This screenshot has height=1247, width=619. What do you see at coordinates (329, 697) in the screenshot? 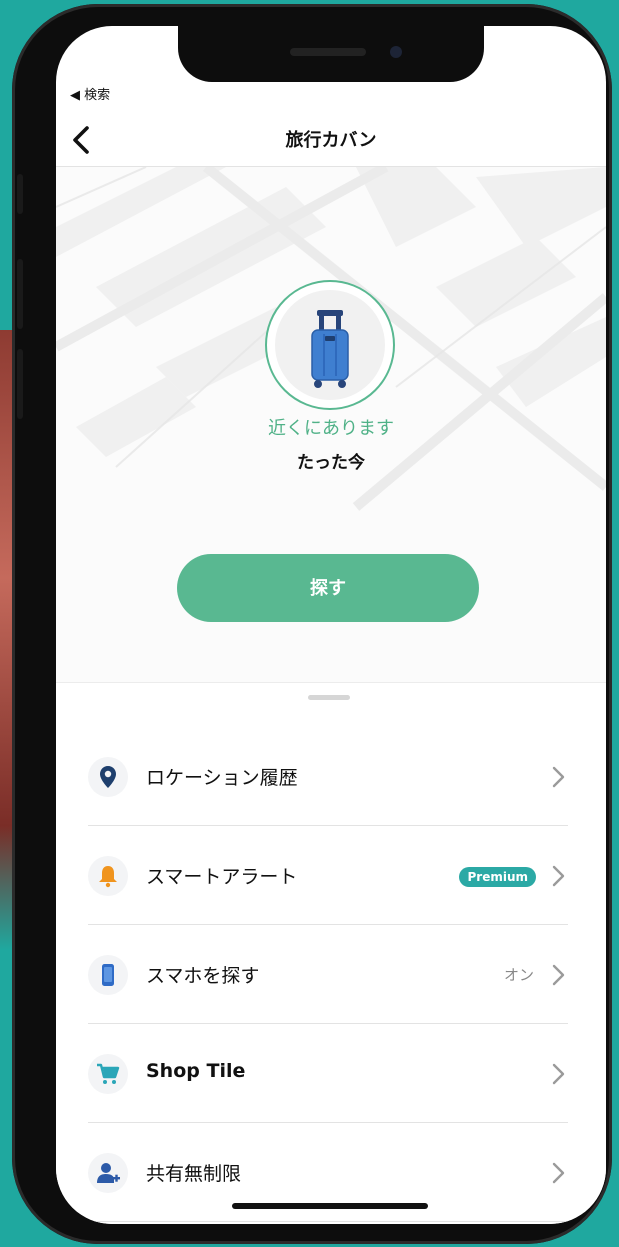
I see `sheet-handle` at bounding box center [329, 697].